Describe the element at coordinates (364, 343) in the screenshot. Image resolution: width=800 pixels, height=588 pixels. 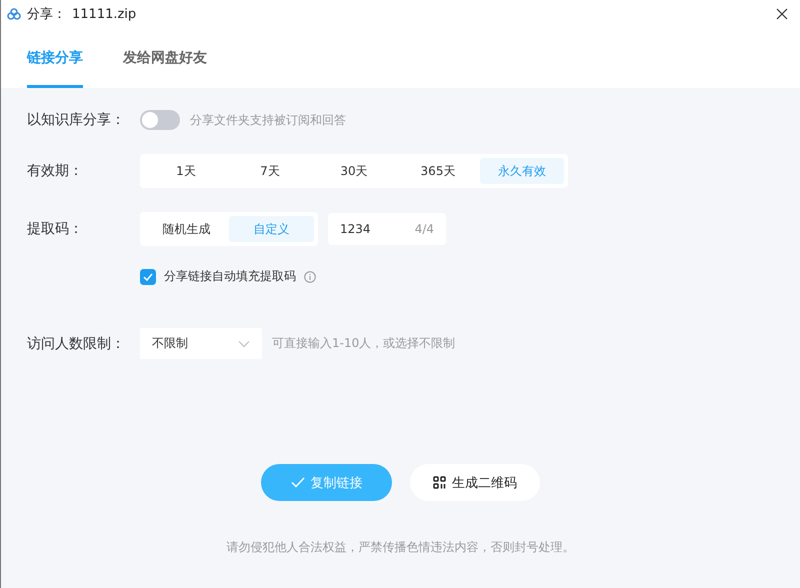
I see `hint-text: 可直接输入1-10人，或选择不限制` at that location.